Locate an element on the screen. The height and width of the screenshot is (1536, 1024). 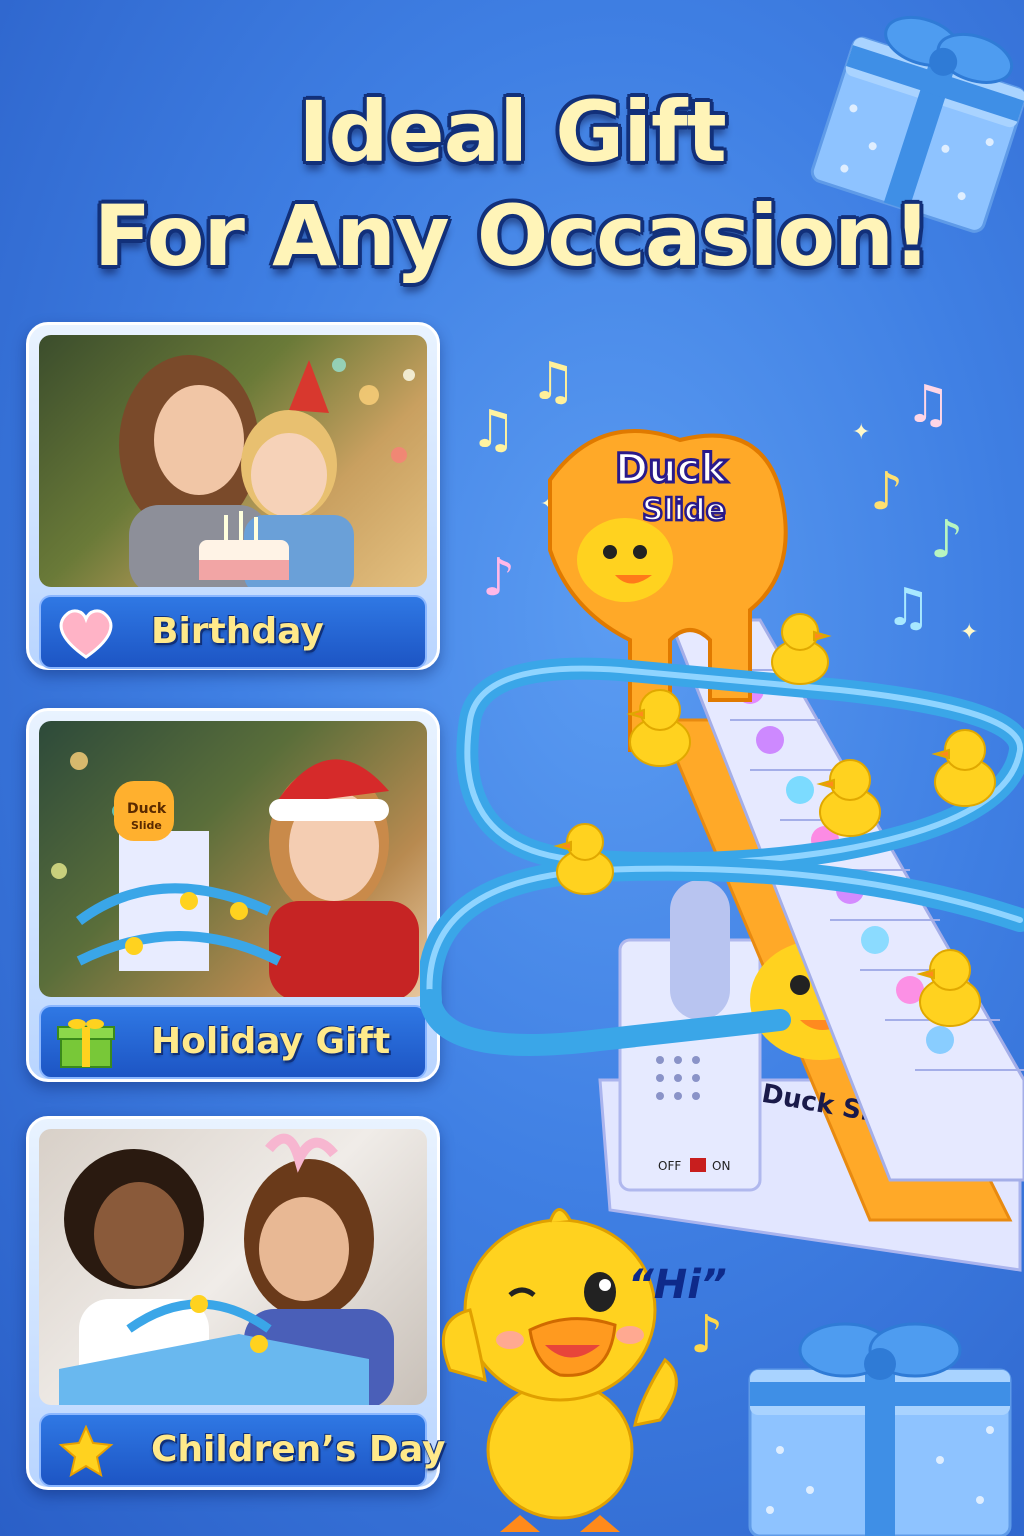
holiday-label: Holiday Gift is located at coordinates (271, 1041).